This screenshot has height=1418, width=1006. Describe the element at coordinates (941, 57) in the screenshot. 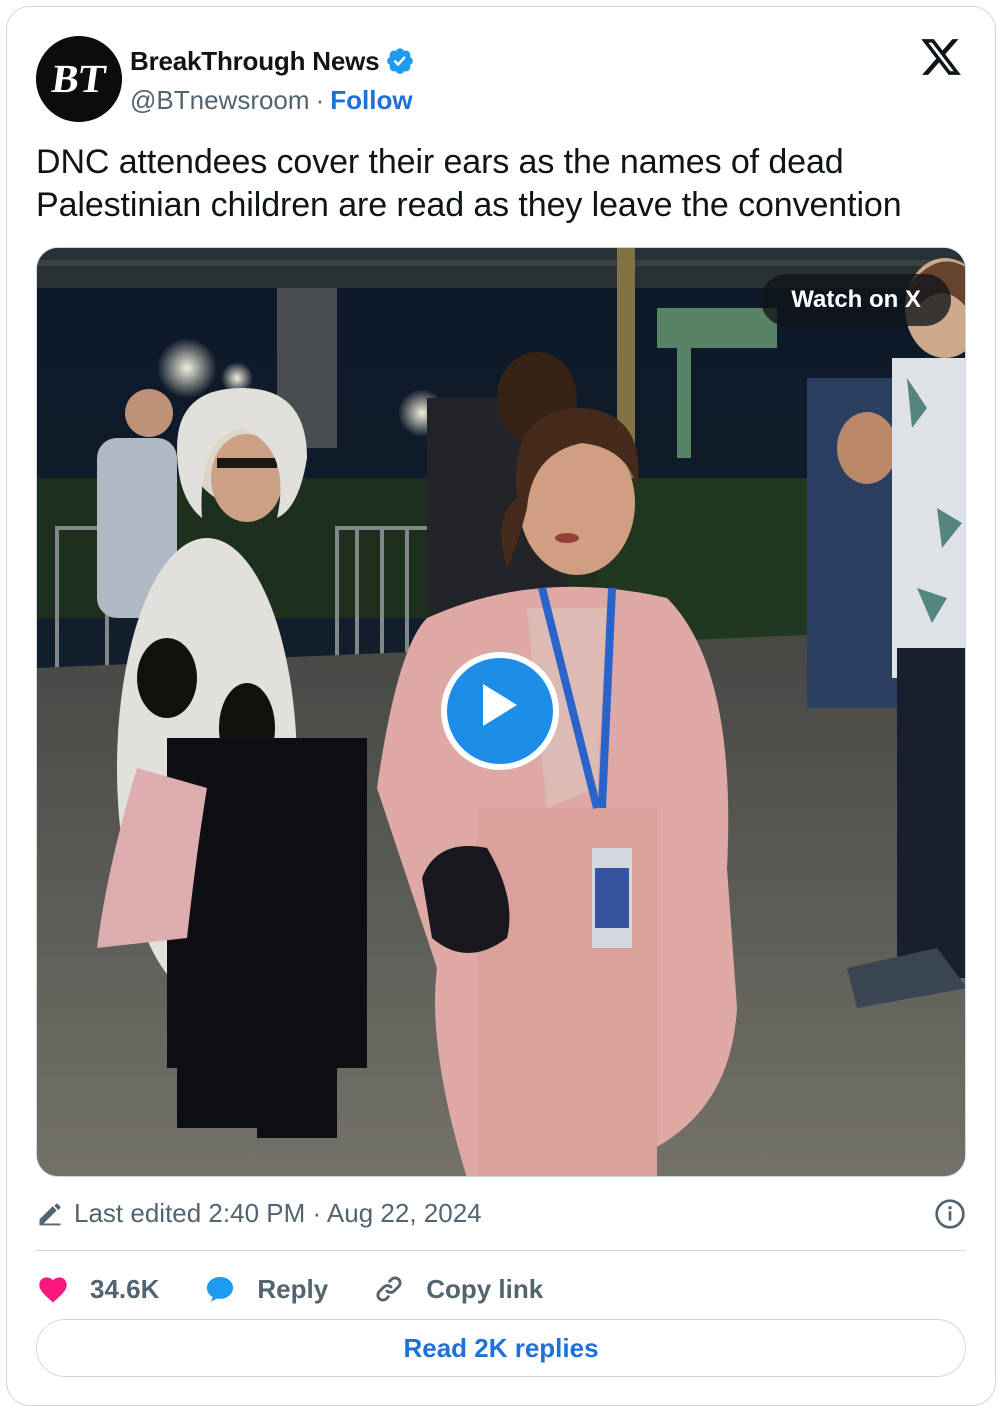

I see `x-logo-icon` at that location.